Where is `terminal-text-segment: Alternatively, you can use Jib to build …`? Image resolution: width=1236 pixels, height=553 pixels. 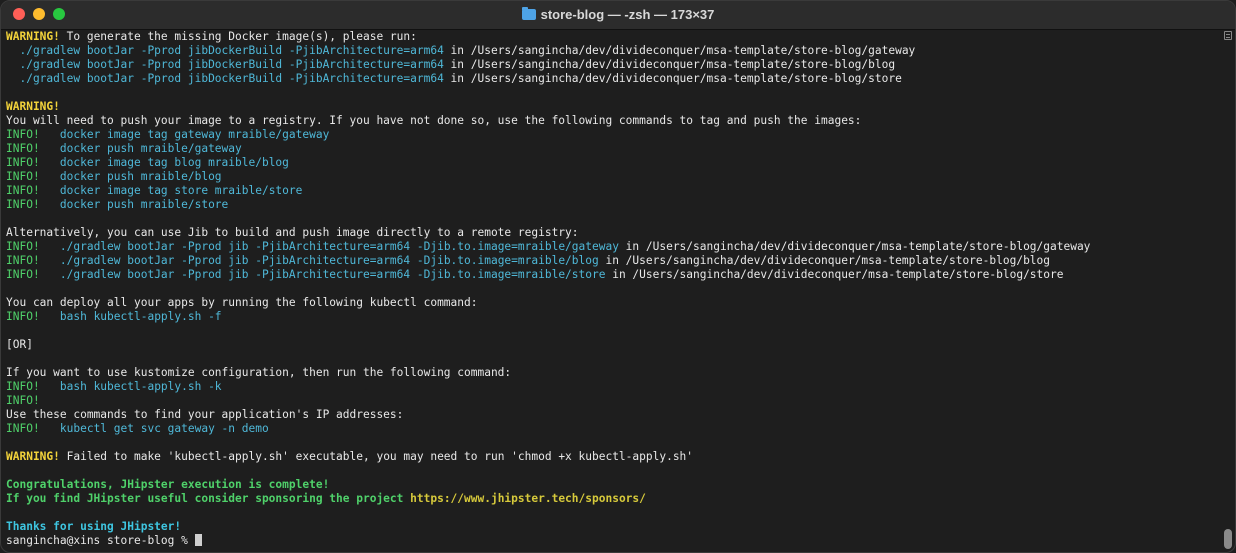
terminal-text-segment: Alternatively, you can use Jib to build … is located at coordinates (292, 232).